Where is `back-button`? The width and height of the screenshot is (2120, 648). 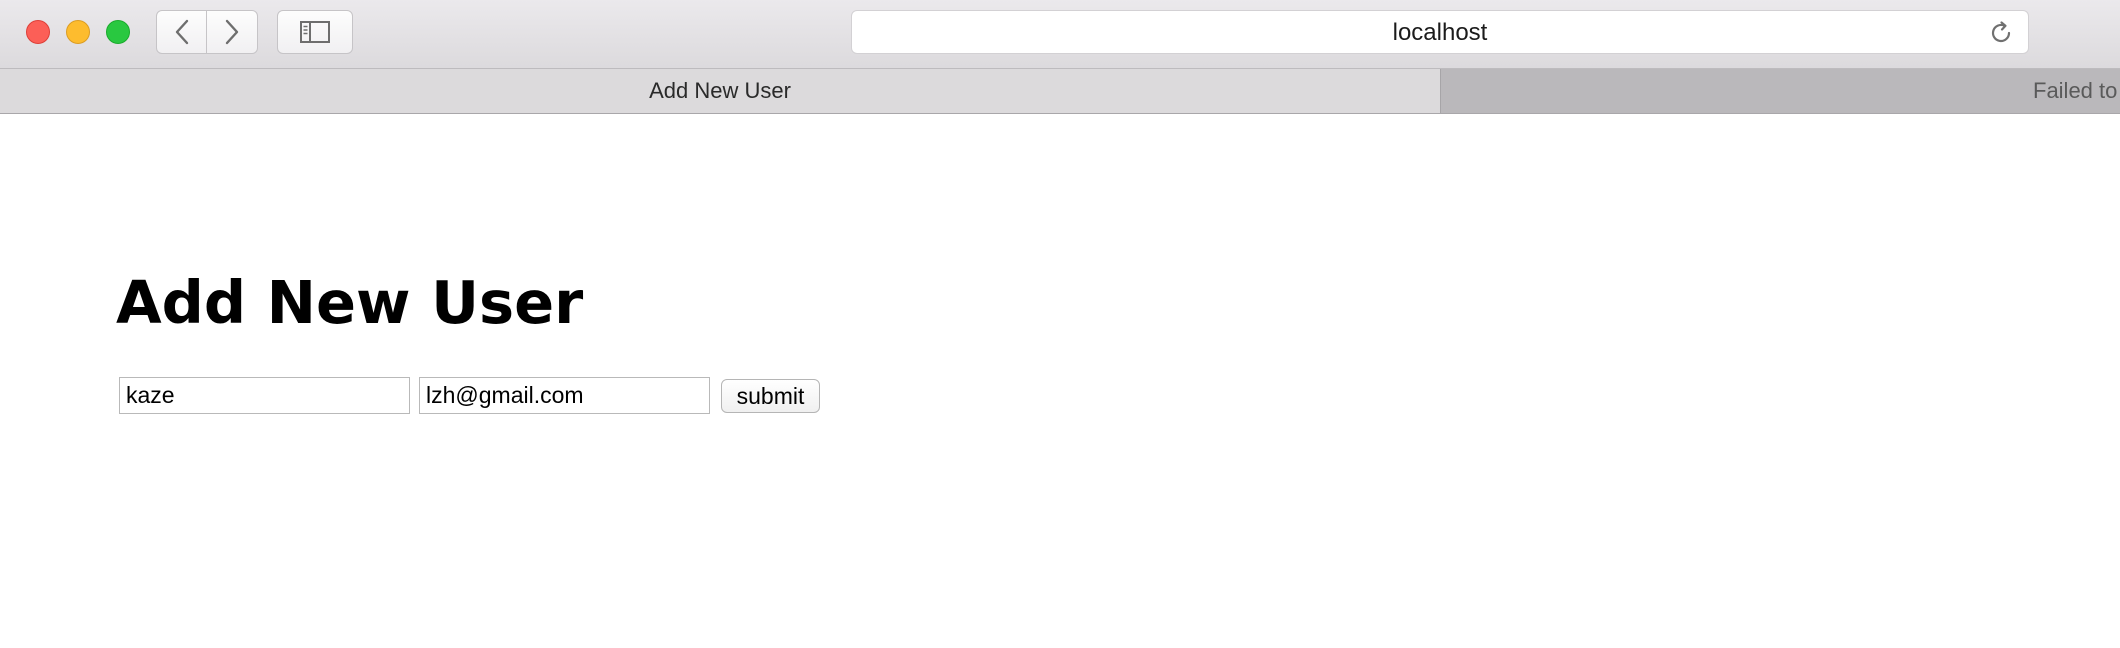 back-button is located at coordinates (181, 32).